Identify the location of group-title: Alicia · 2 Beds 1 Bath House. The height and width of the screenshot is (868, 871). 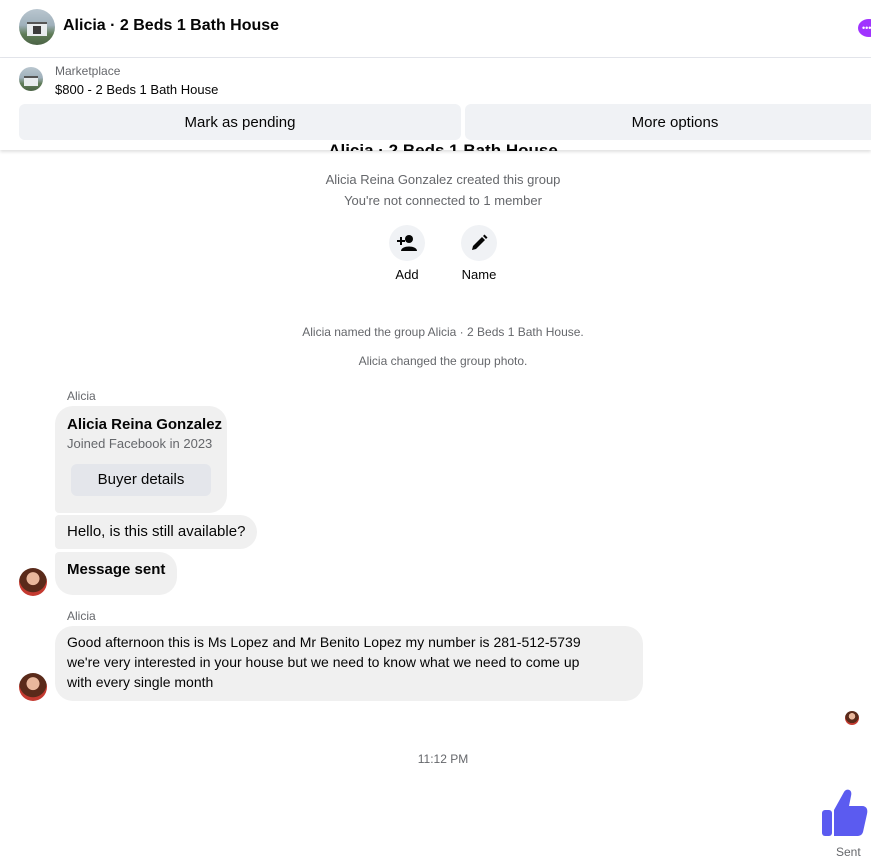
(435, 145).